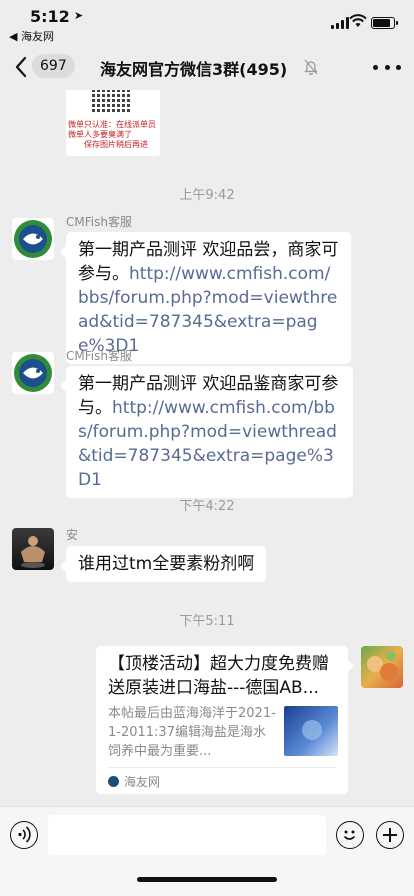  Describe the element at coordinates (207, 506) in the screenshot. I see `message-timestamp: 下午4:22` at that location.